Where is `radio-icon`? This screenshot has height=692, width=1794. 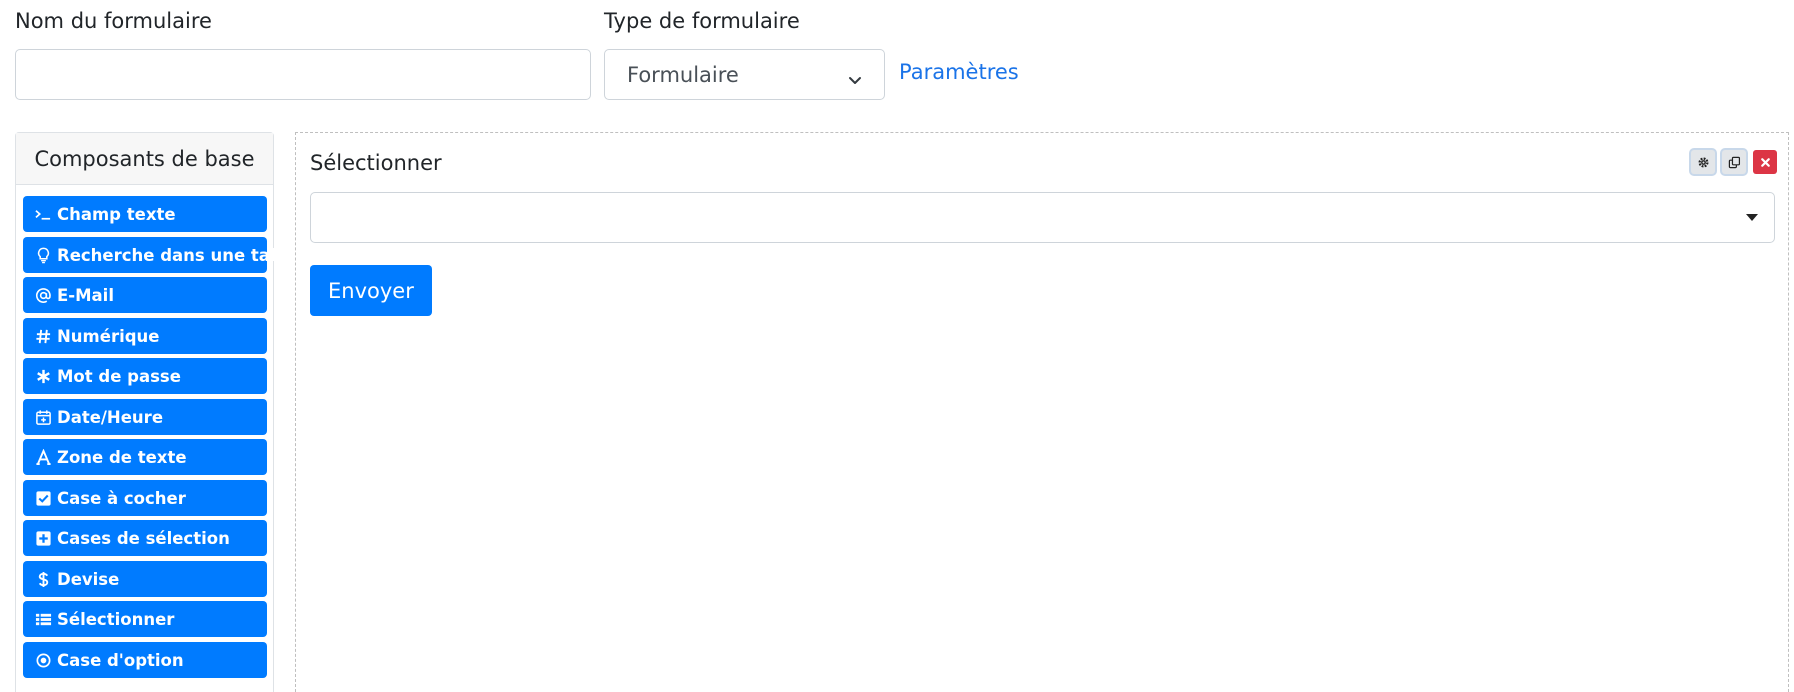
radio-icon is located at coordinates (43, 660).